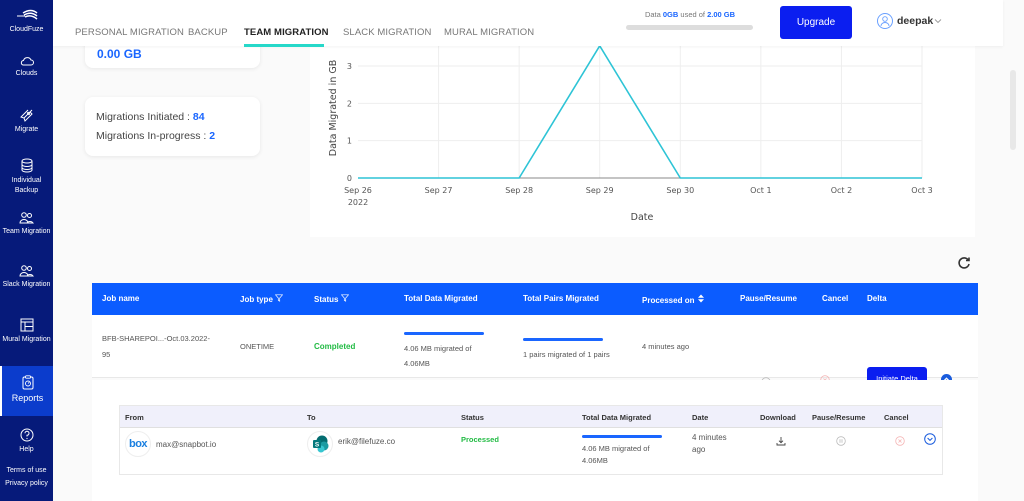 Image resolution: width=1024 pixels, height=501 pixels. What do you see at coordinates (680, 190) in the screenshot?
I see `chart-x-tick-label: Sep 30` at bounding box center [680, 190].